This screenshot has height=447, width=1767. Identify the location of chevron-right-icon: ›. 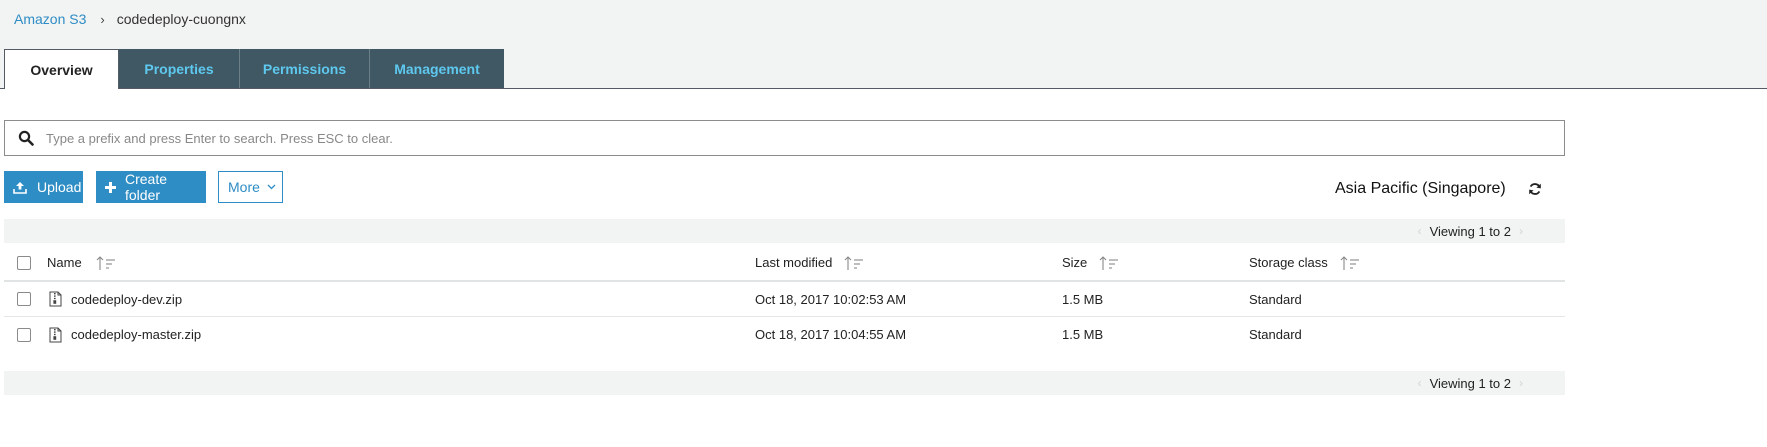
(102, 19).